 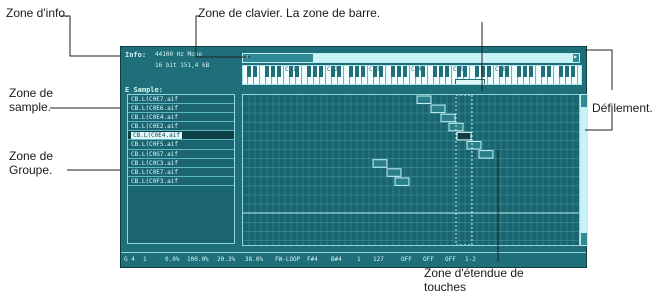 I want to click on info-leader-line, so click(x=90, y=36).